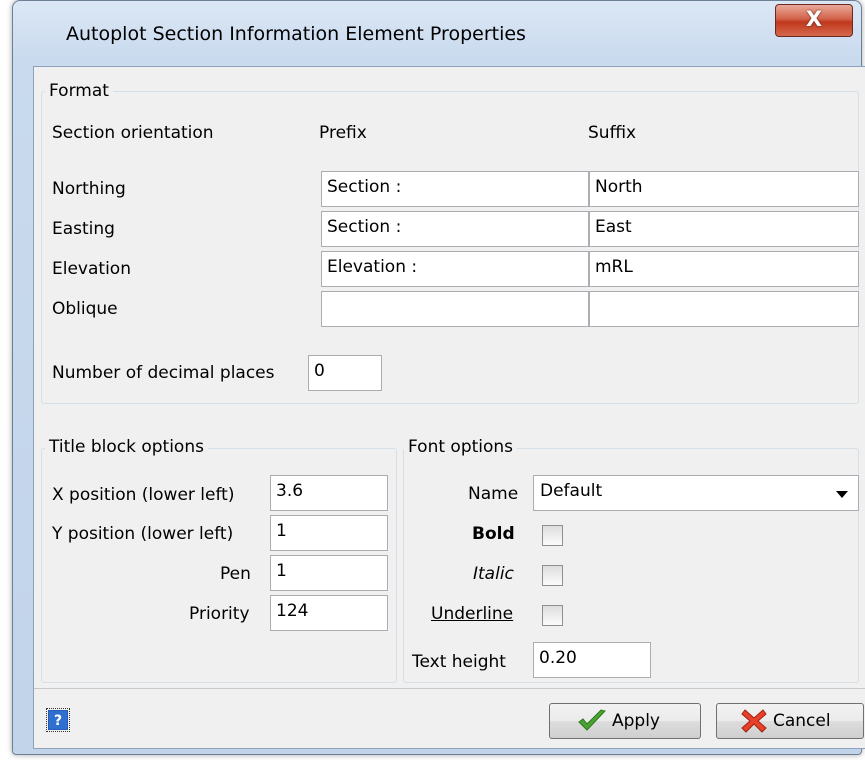  What do you see at coordinates (329, 493) in the screenshot?
I see `x-position-field: 3.6` at bounding box center [329, 493].